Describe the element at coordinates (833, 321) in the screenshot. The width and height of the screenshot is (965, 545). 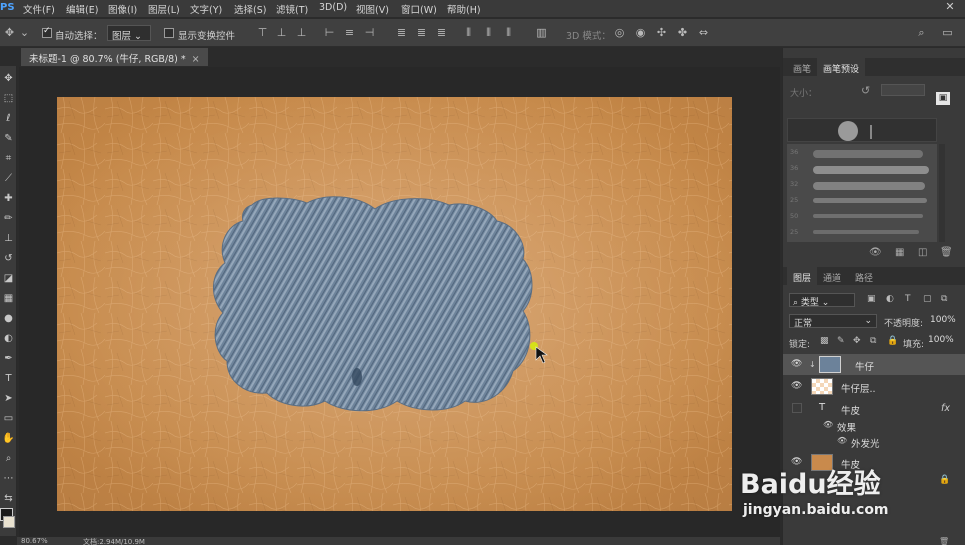
I see `blend-mode-dropdown: 正常 ⌄` at that location.